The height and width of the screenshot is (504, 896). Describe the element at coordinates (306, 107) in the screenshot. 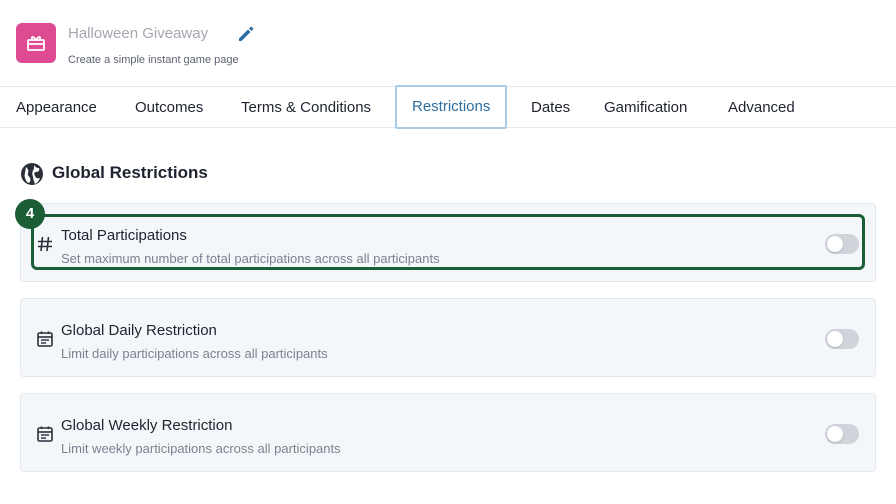

I see `tab-terms-conditions: Terms & Conditions` at that location.